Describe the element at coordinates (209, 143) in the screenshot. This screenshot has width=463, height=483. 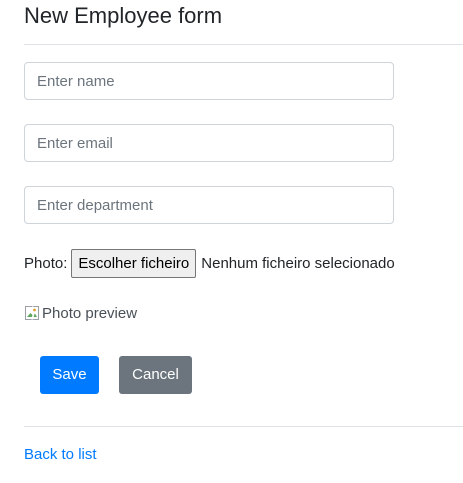
I see `email-input` at that location.